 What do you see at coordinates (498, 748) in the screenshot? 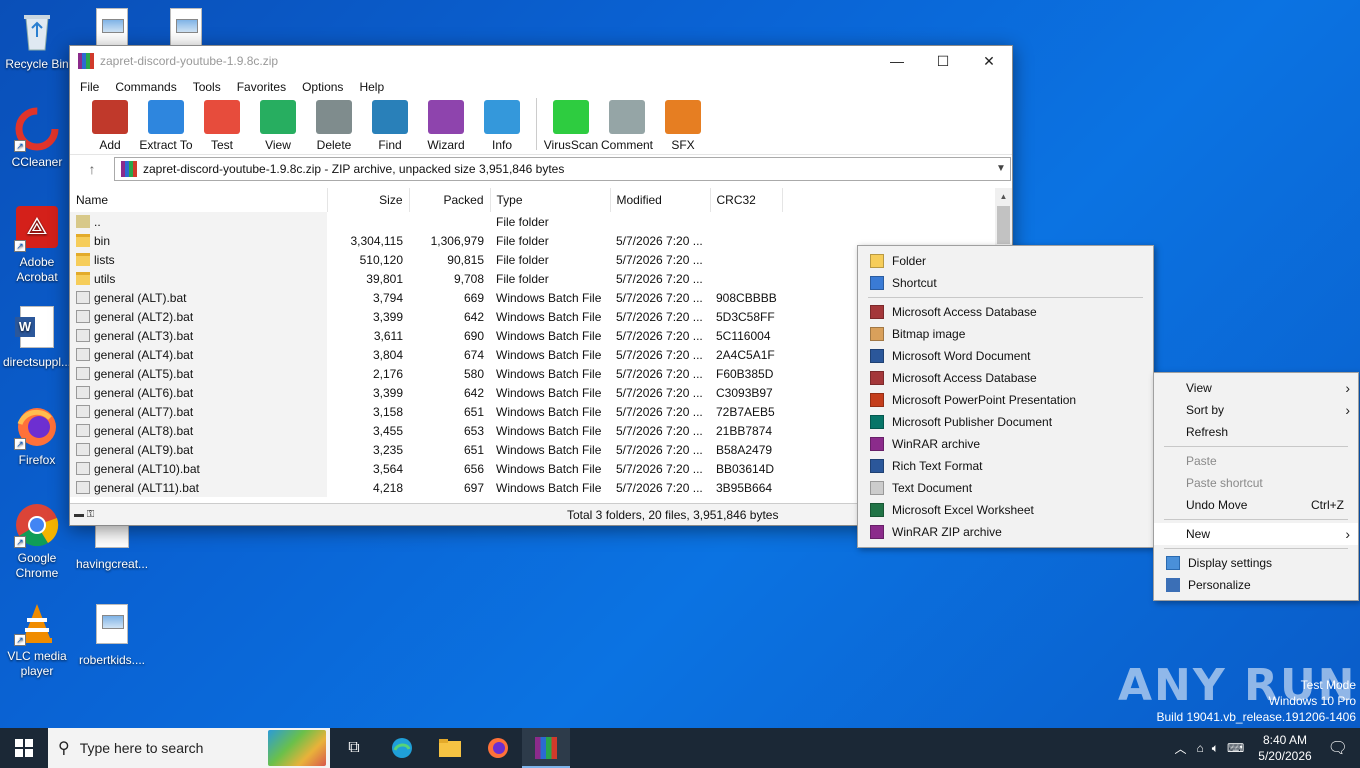
I see `taskbar-firefox` at bounding box center [498, 748].